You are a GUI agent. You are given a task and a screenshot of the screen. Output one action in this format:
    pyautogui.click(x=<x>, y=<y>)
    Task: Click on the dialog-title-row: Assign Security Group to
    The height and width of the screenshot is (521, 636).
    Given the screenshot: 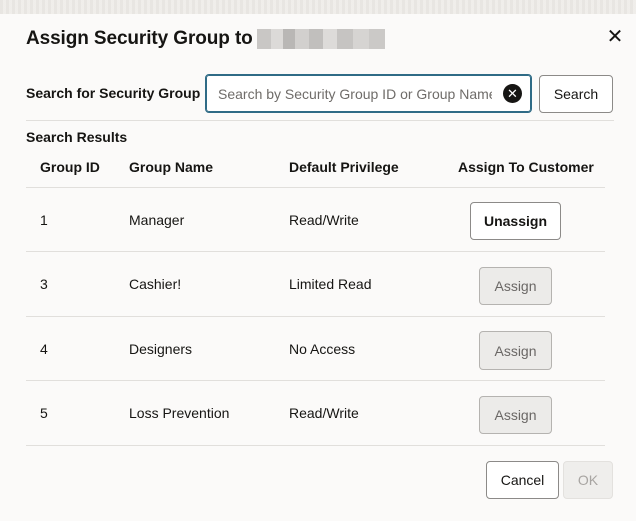 What is the action you would take?
    pyautogui.click(x=205, y=39)
    